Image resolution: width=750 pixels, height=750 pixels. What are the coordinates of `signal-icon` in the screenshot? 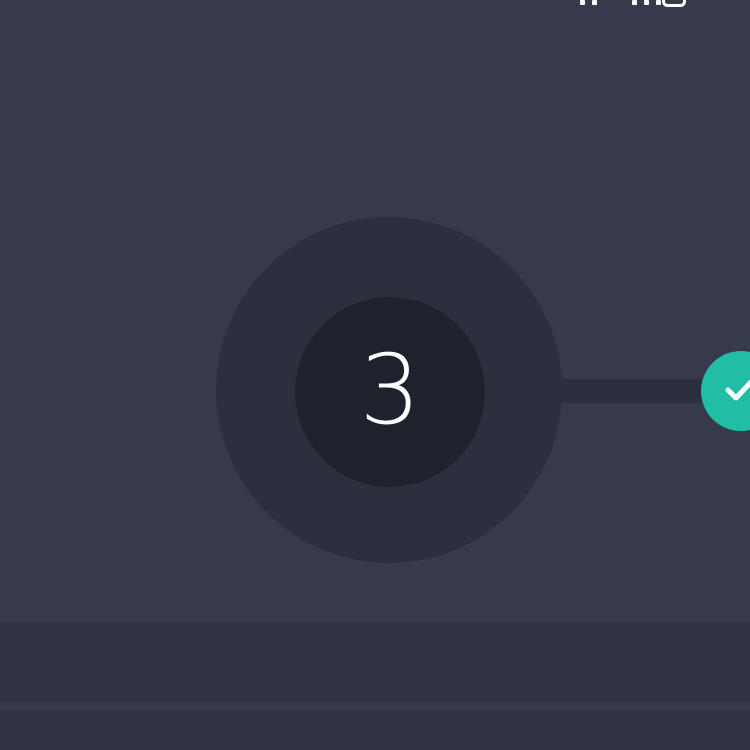 It's located at (593, 4).